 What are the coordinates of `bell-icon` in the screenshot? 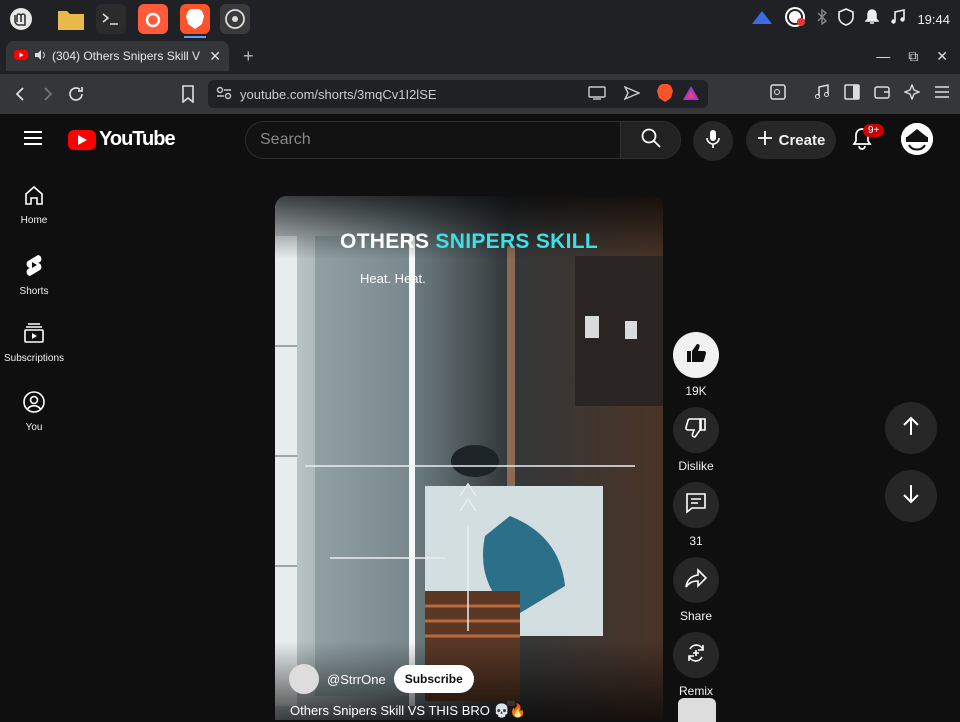 It's located at (862, 141).